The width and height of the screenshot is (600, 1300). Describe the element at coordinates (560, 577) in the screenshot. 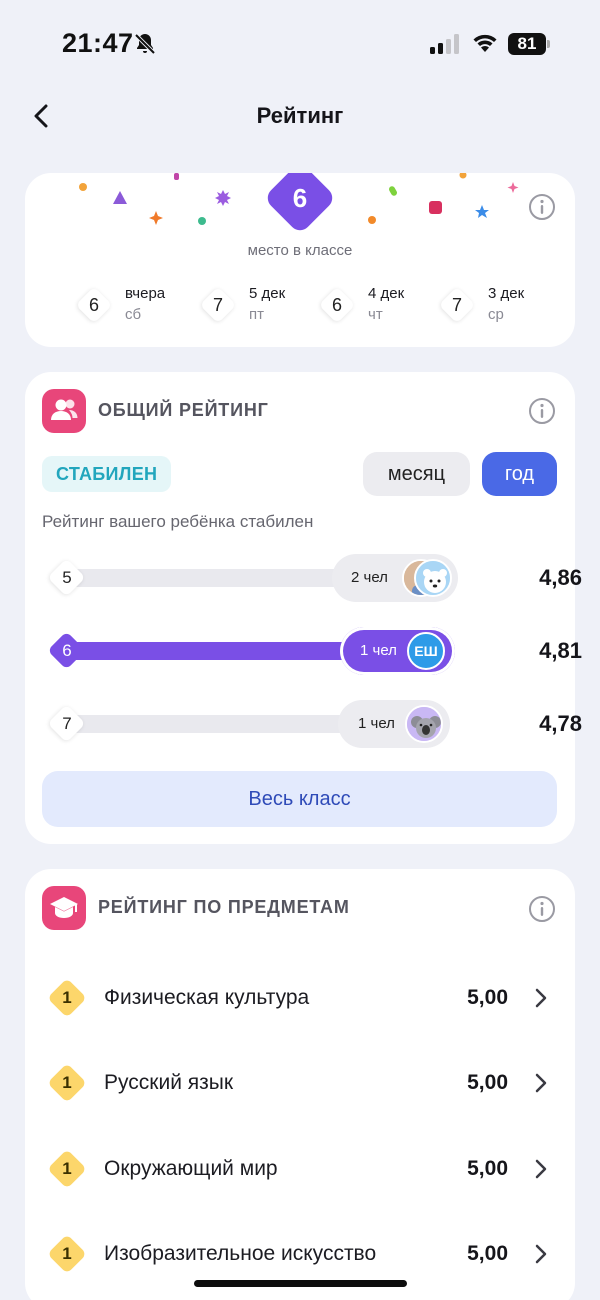

I see `rank-score: 4,86` at that location.